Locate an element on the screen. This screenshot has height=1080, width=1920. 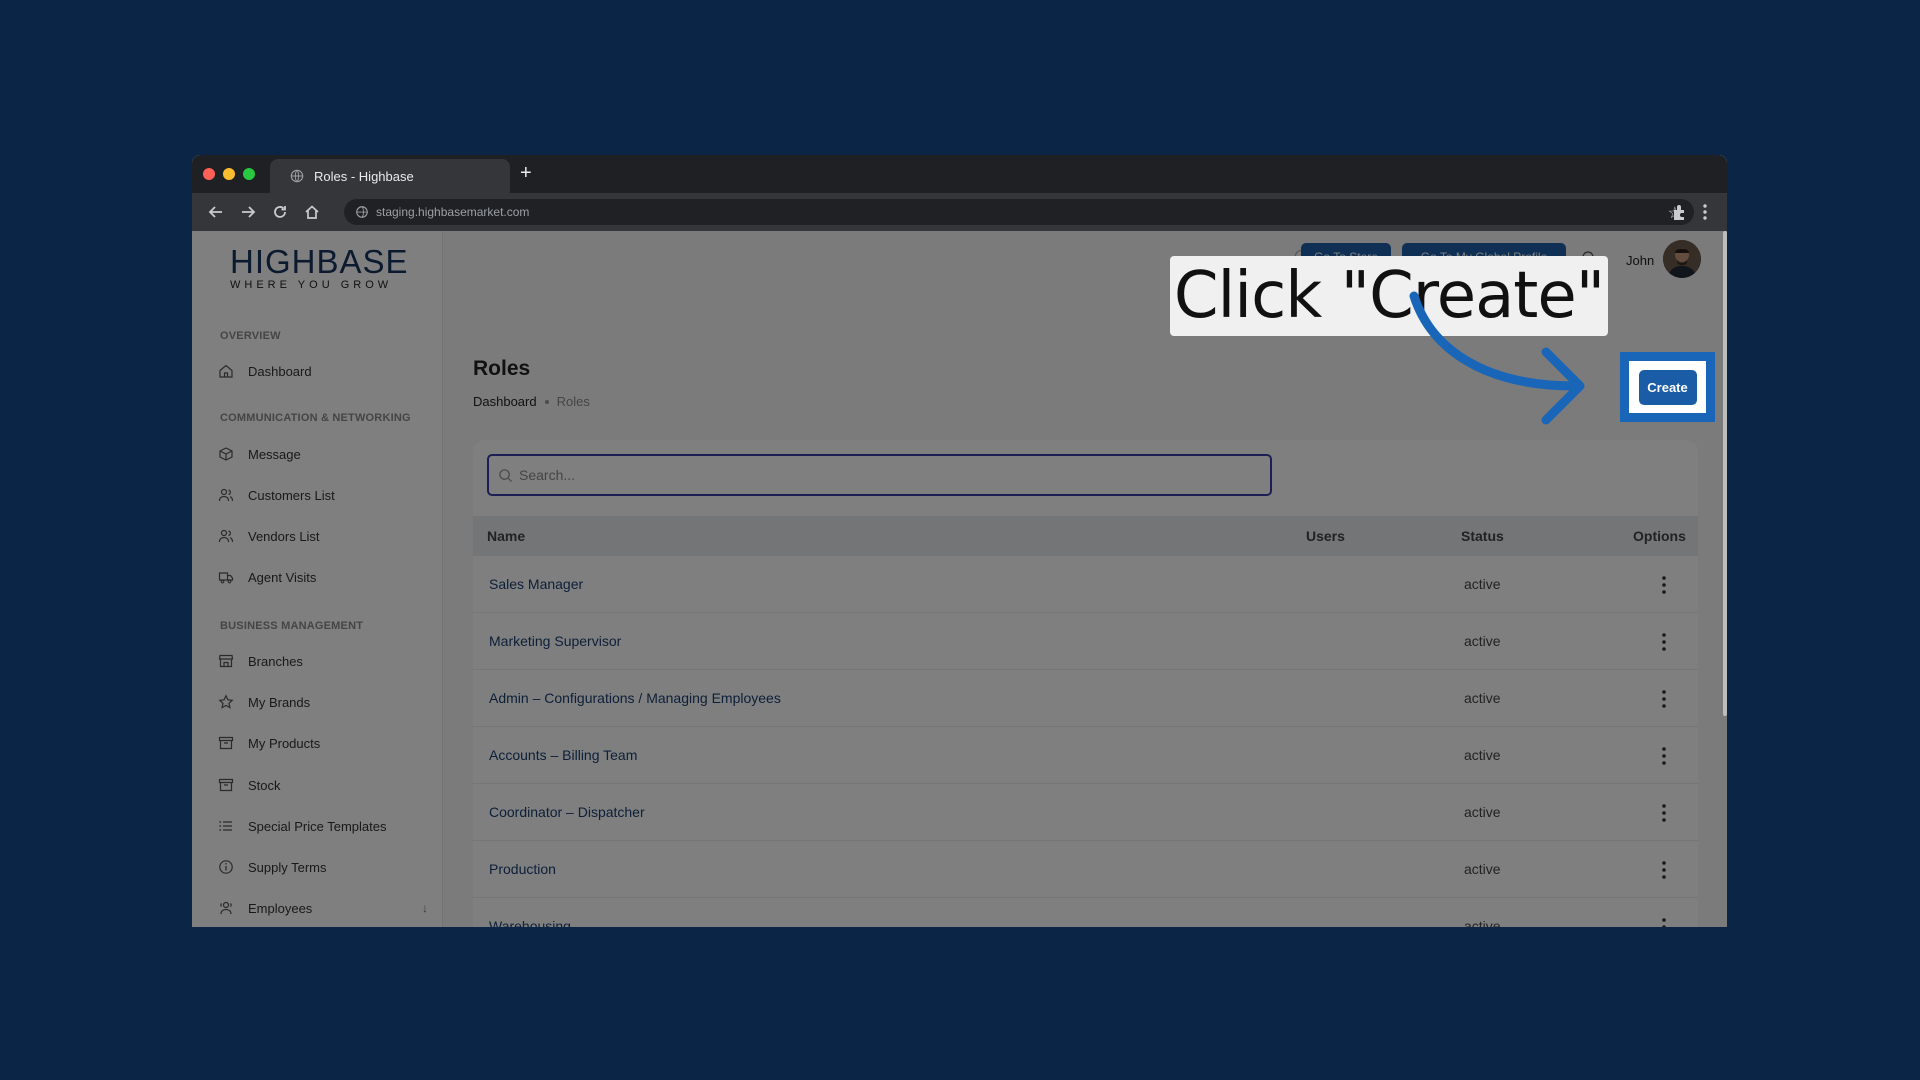
minimize-window-icon is located at coordinates (229, 174).